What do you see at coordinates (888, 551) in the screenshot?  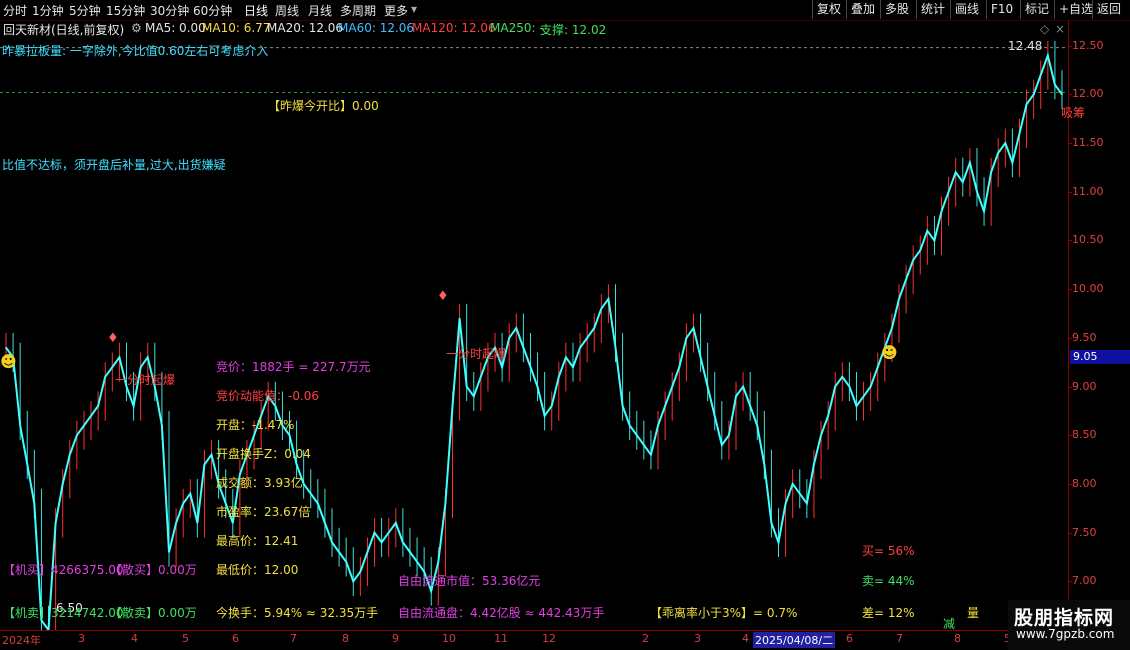 I see `buy-pct-stat: 买= 56%` at bounding box center [888, 551].